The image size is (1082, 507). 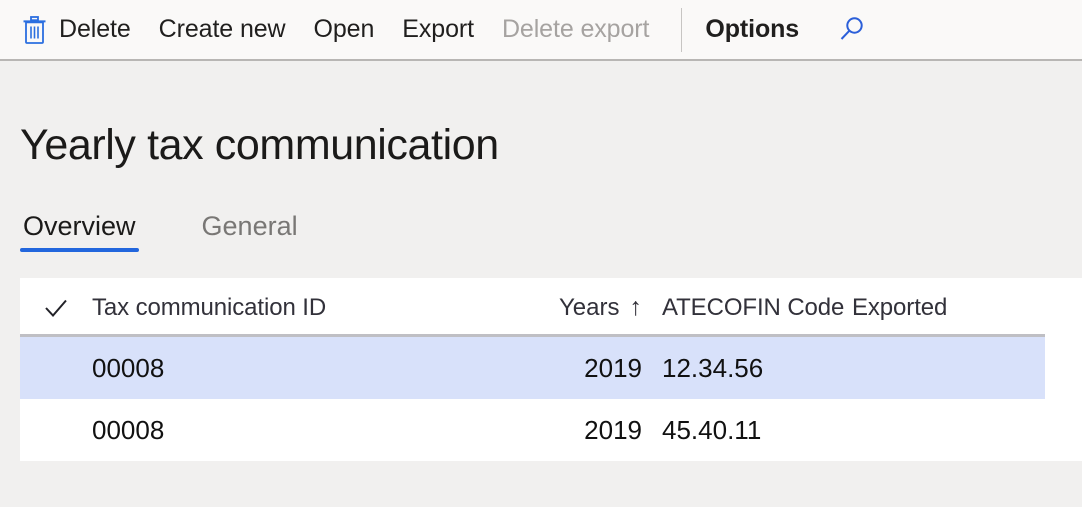 What do you see at coordinates (712, 429) in the screenshot?
I see `cell-atecofin-code: 45.40.11` at bounding box center [712, 429].